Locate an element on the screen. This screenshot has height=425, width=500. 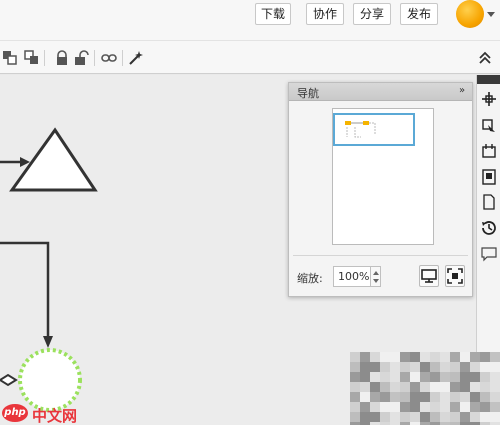
download-button: 下载 is located at coordinates (273, 14).